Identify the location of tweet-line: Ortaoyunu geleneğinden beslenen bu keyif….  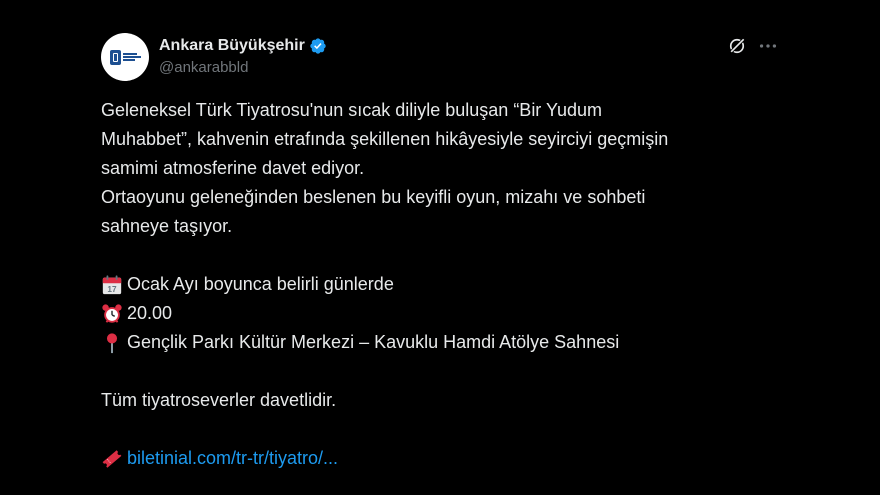
(373, 197).